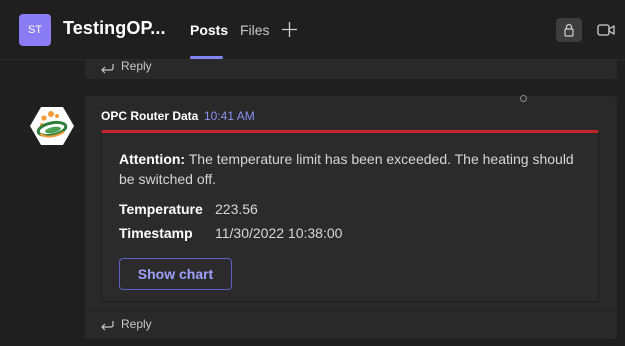 Image resolution: width=625 pixels, height=346 pixels. Describe the element at coordinates (152, 159) in the screenshot. I see `attention-prefix: Attention:` at that location.